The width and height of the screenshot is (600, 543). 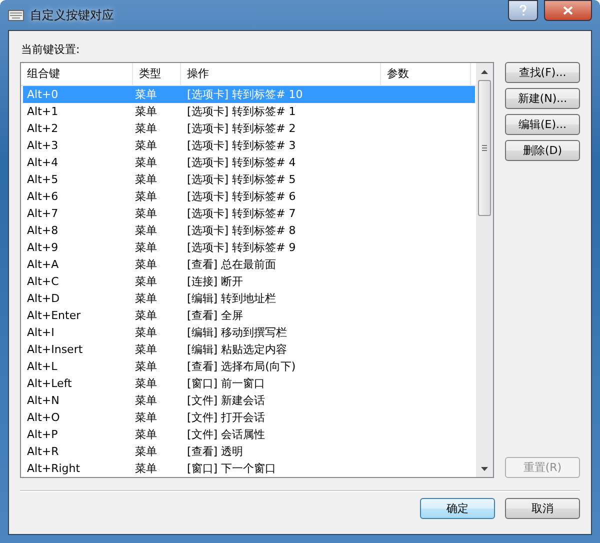 I want to click on table-cell-text: Alt+A, so click(x=43, y=265).